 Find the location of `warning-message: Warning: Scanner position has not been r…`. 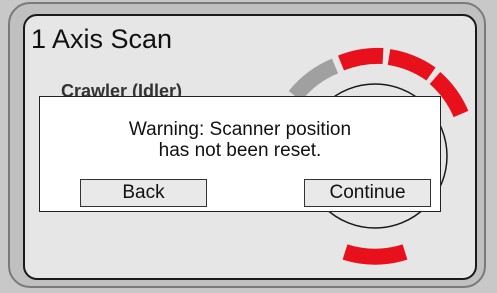

warning-message: Warning: Scanner position has not been r… is located at coordinates (240, 140).